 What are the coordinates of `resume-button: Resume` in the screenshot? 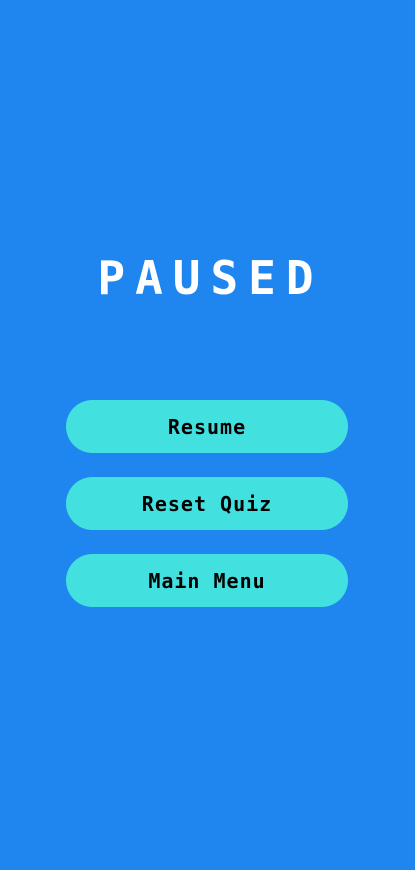 It's located at (207, 426).